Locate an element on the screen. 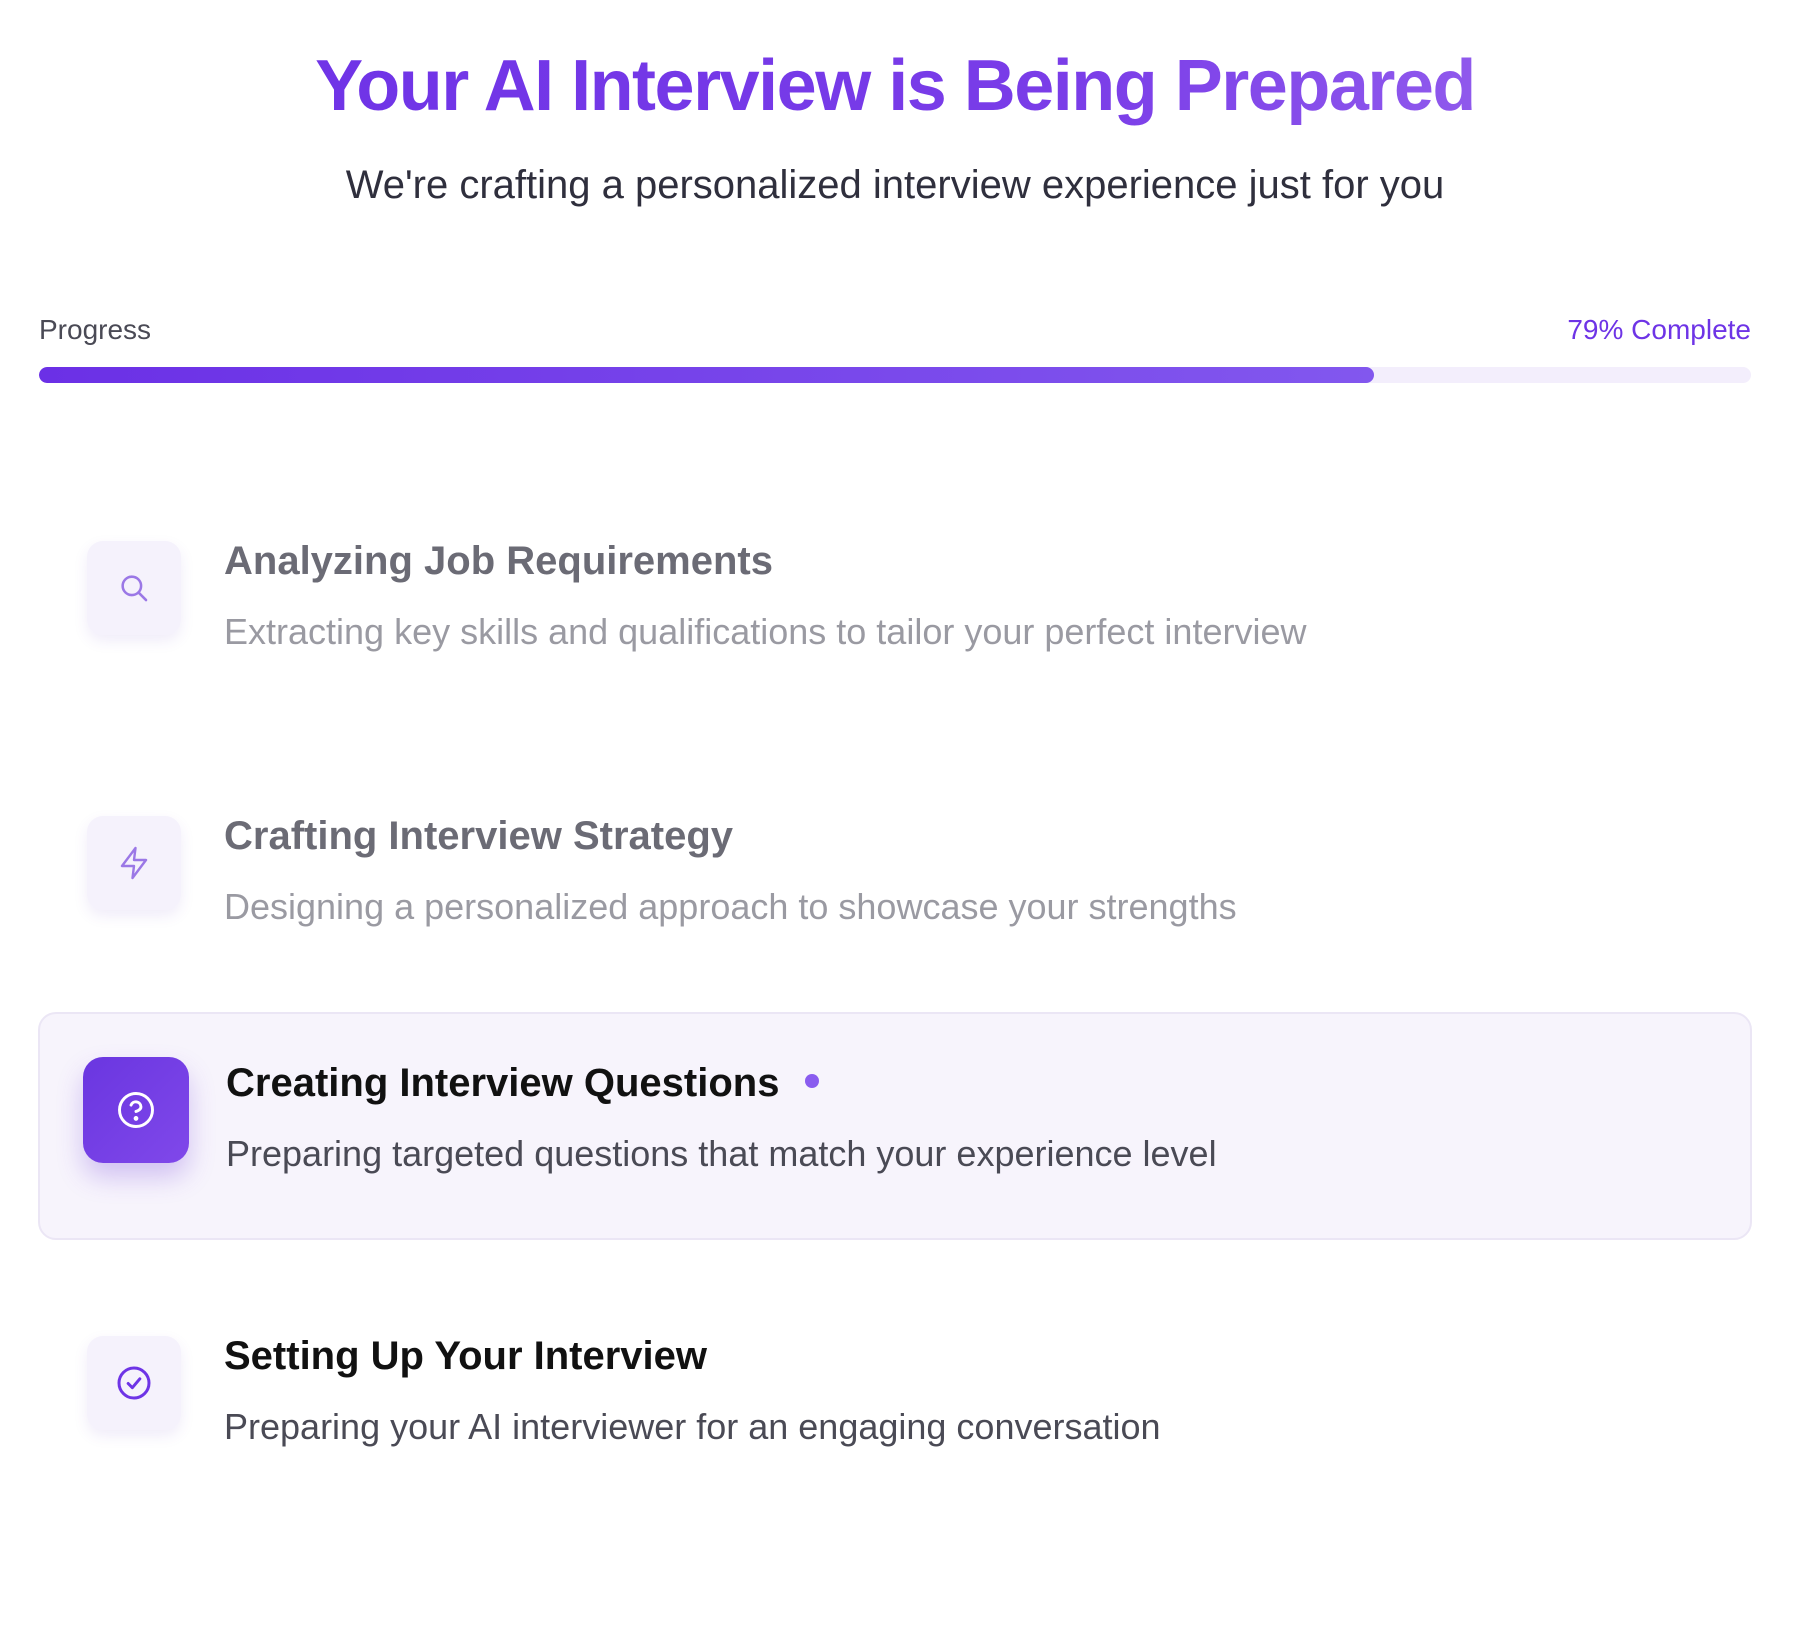 This screenshot has width=1812, height=1634. step-title: Analyzing Job Requirements is located at coordinates (498, 561).